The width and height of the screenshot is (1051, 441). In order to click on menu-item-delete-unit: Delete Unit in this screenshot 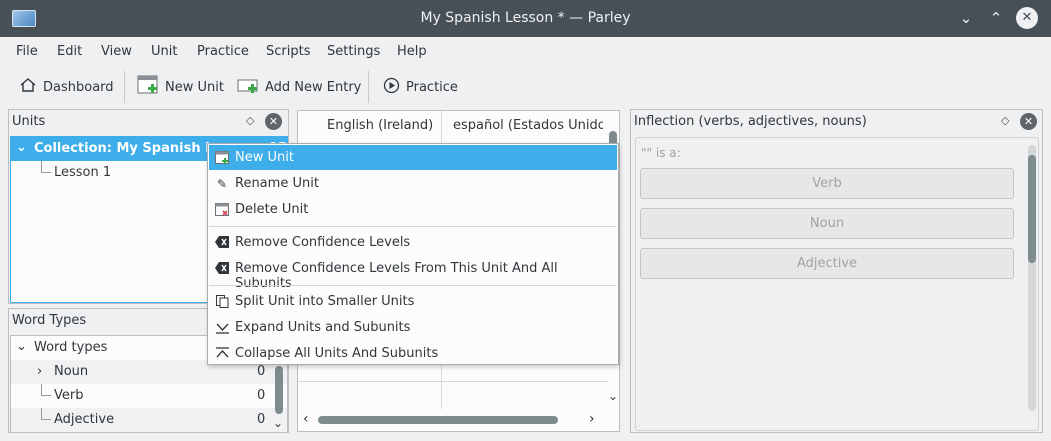, I will do `click(413, 209)`.